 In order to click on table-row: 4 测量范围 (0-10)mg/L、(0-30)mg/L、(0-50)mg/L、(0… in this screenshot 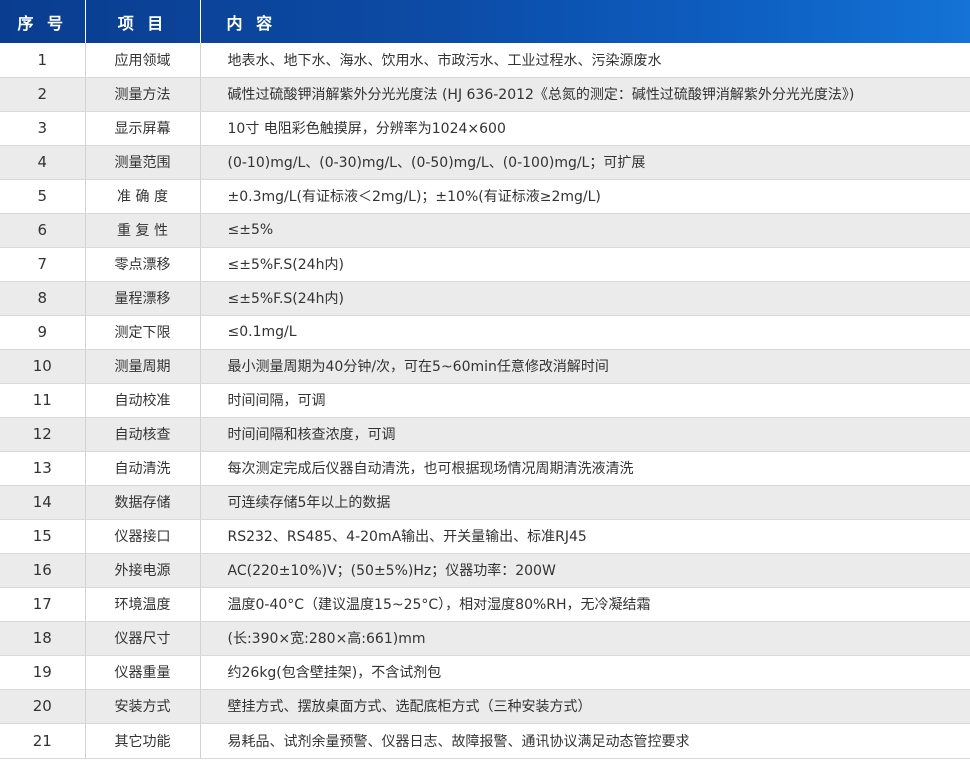, I will do `click(485, 162)`.